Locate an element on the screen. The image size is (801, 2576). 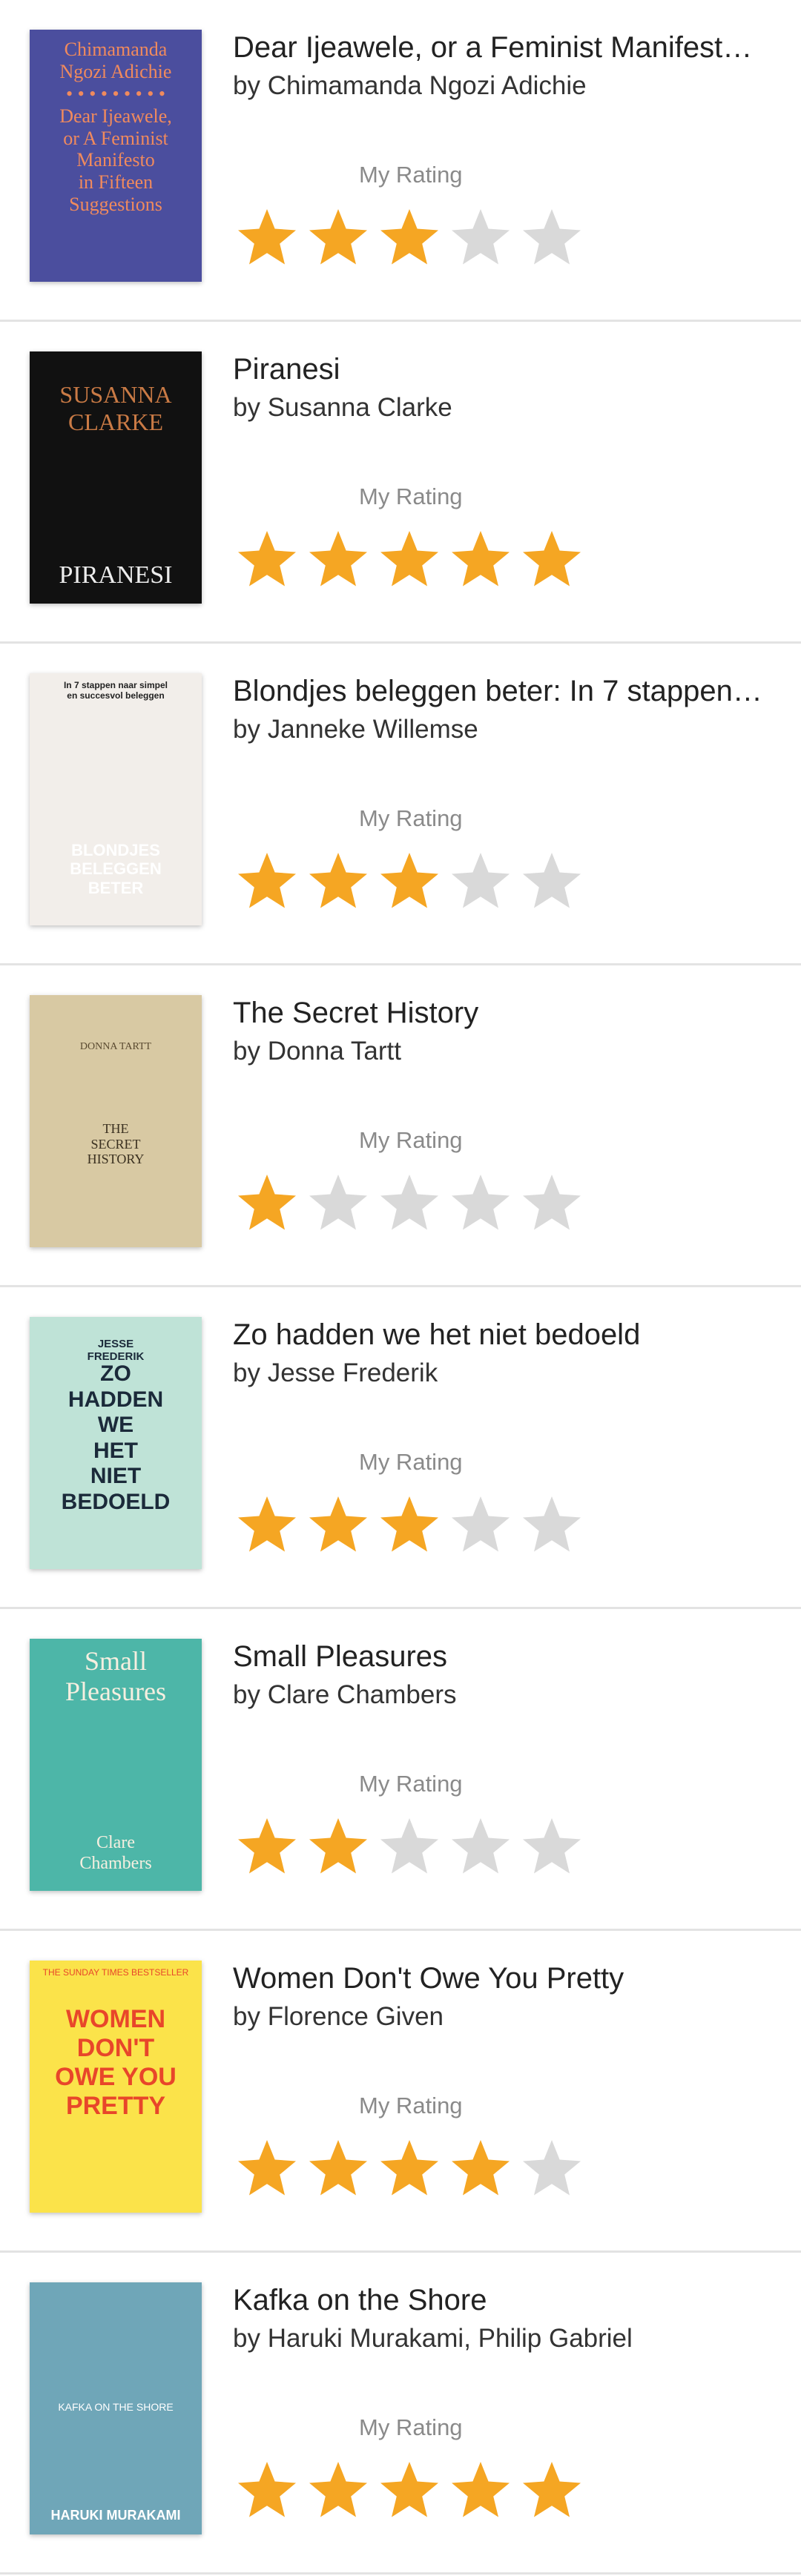
book-title: Kafka on the Shore is located at coordinates (500, 2300).